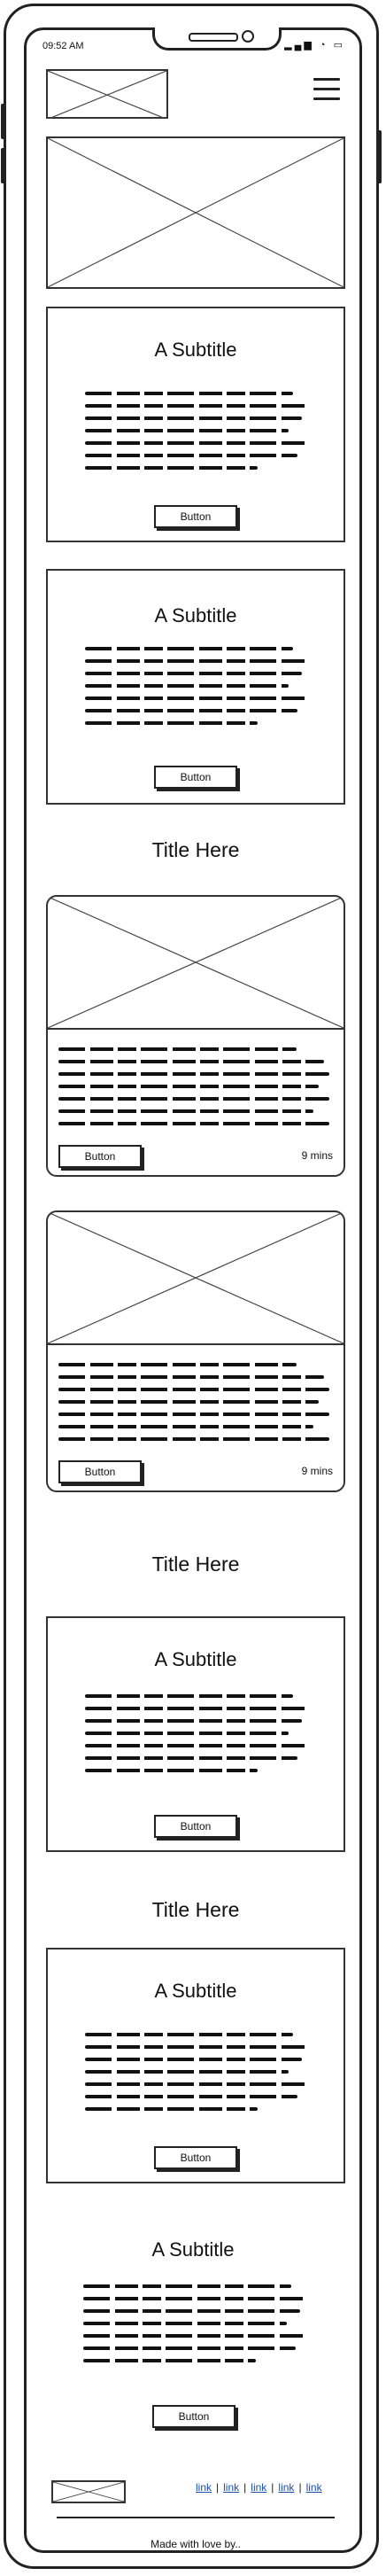  I want to click on hero-image-placeholder, so click(195, 212).